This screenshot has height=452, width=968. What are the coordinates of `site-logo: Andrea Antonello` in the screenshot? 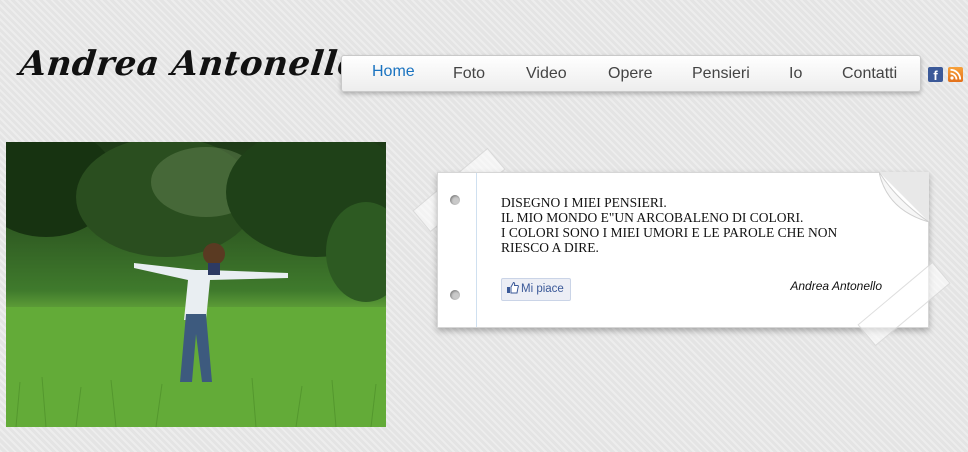 It's located at (190, 64).